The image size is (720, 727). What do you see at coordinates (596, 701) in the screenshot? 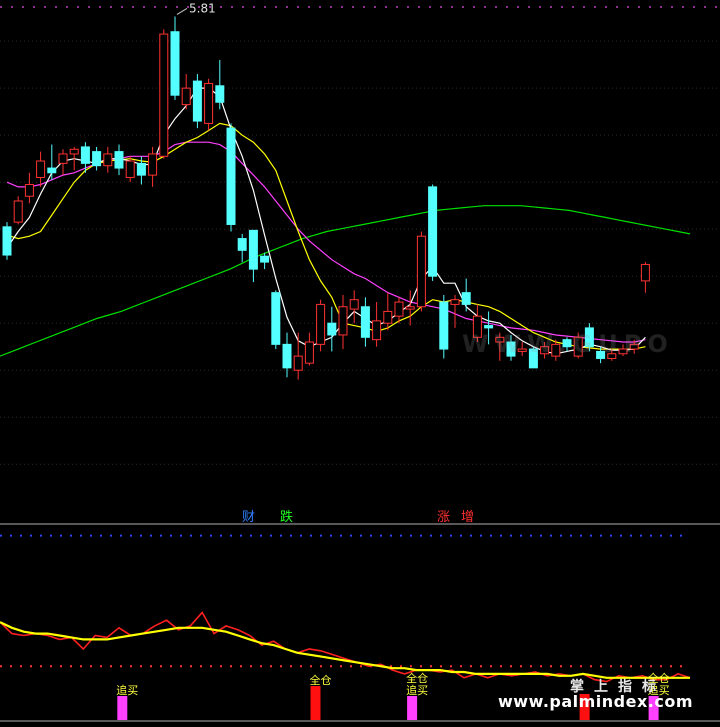
I see `watermark-url: www.palmindex.com` at bounding box center [596, 701].